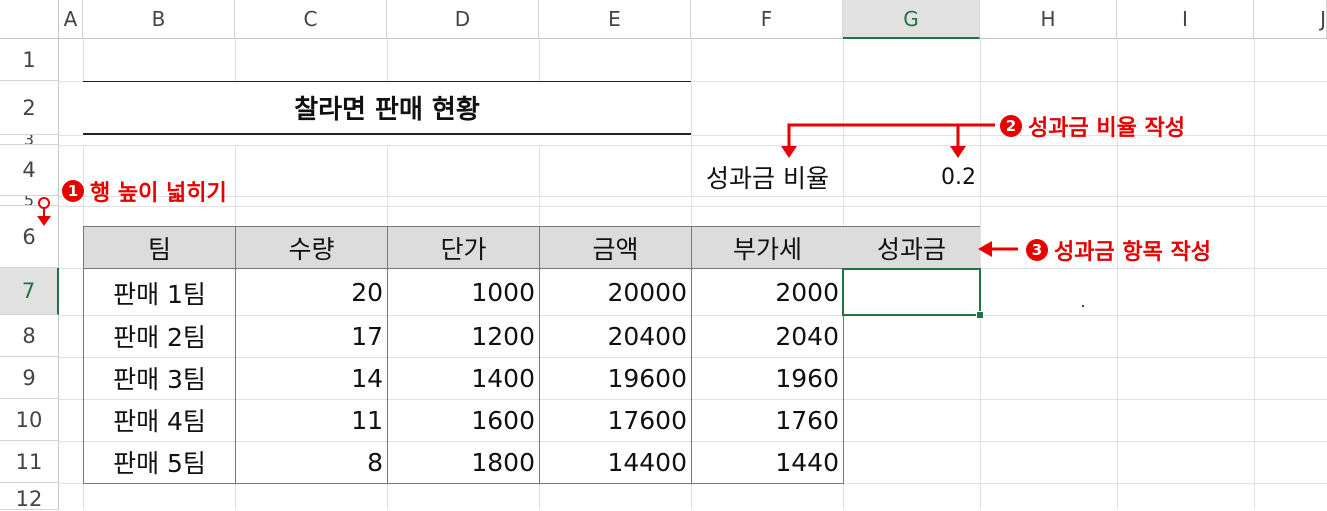 This screenshot has height=511, width=1327. Describe the element at coordinates (158, 193) in the screenshot. I see `annotation-1-text: 행 높이 넓히기` at that location.